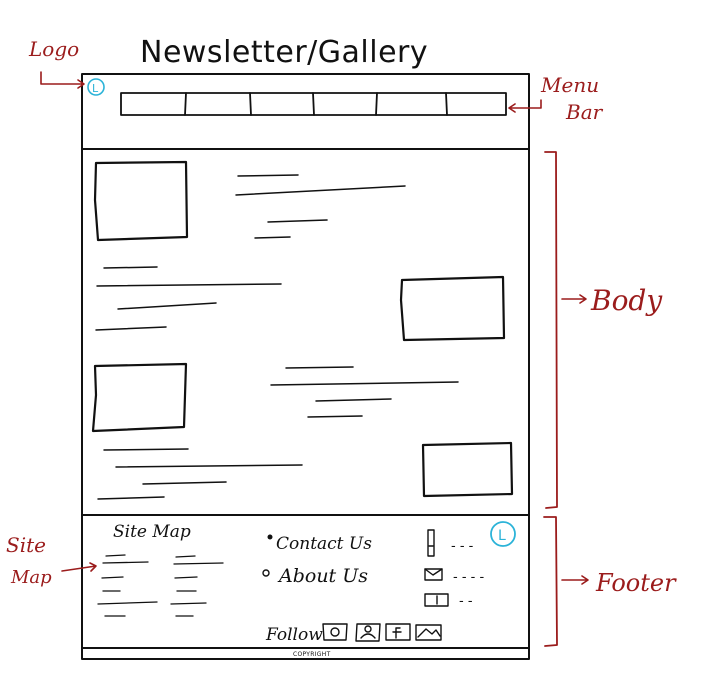  I want to click on annotation-logo: Logo, so click(53, 49).